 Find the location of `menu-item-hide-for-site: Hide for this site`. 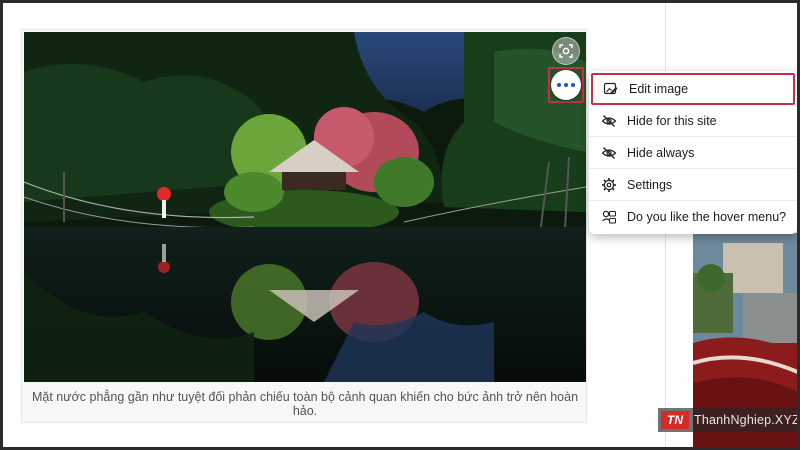

menu-item-hide-for-site: Hide for this site is located at coordinates (693, 121).